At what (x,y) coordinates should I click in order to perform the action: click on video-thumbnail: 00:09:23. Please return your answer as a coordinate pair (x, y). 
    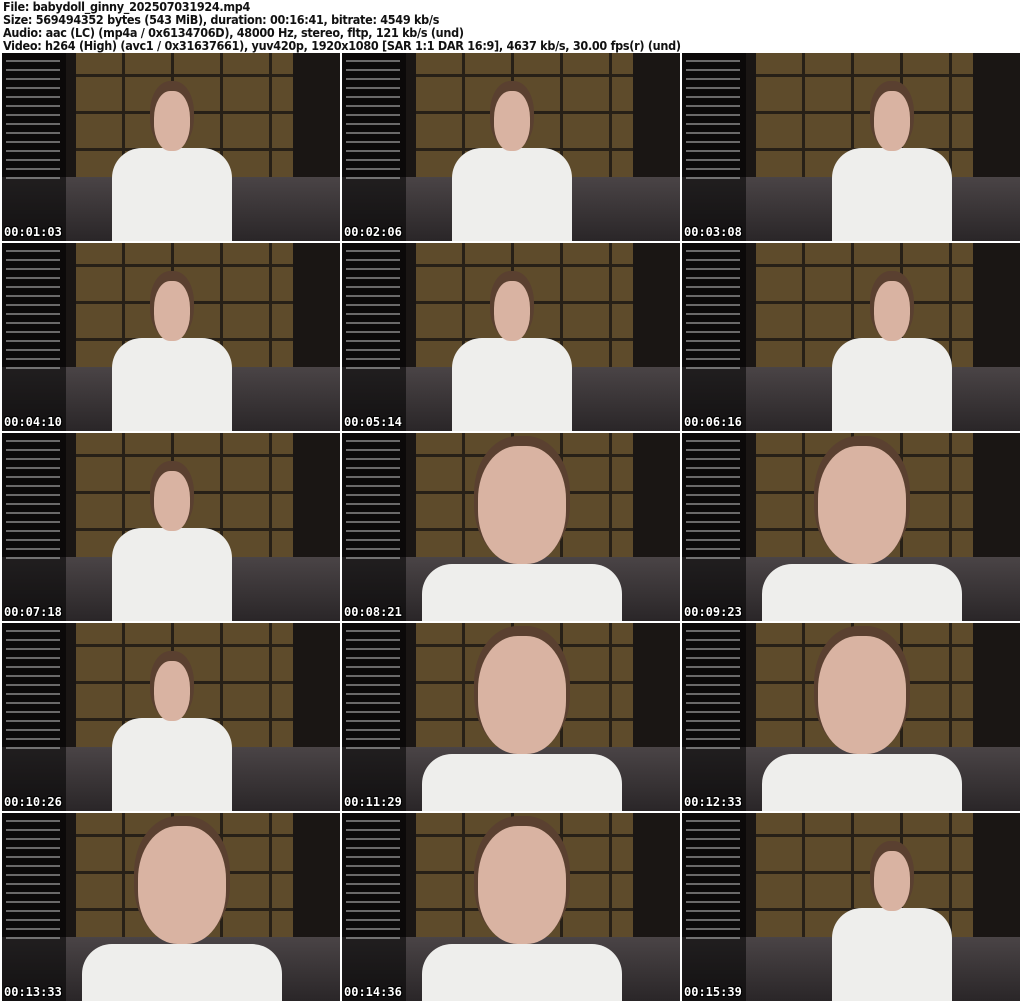
    Looking at the image, I should click on (851, 527).